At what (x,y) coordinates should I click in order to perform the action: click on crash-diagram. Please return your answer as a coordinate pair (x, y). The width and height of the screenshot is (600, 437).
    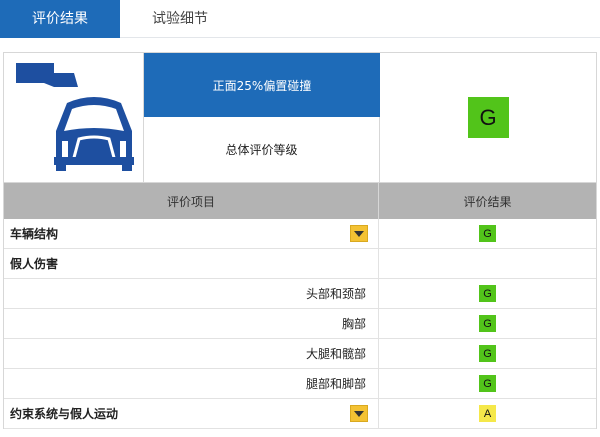
    Looking at the image, I should click on (74, 117).